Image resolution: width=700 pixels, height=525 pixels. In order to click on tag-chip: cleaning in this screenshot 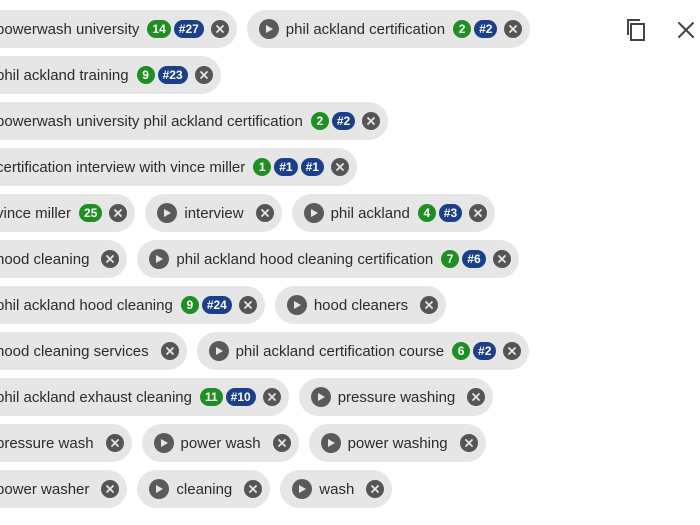, I will do `click(204, 489)`.